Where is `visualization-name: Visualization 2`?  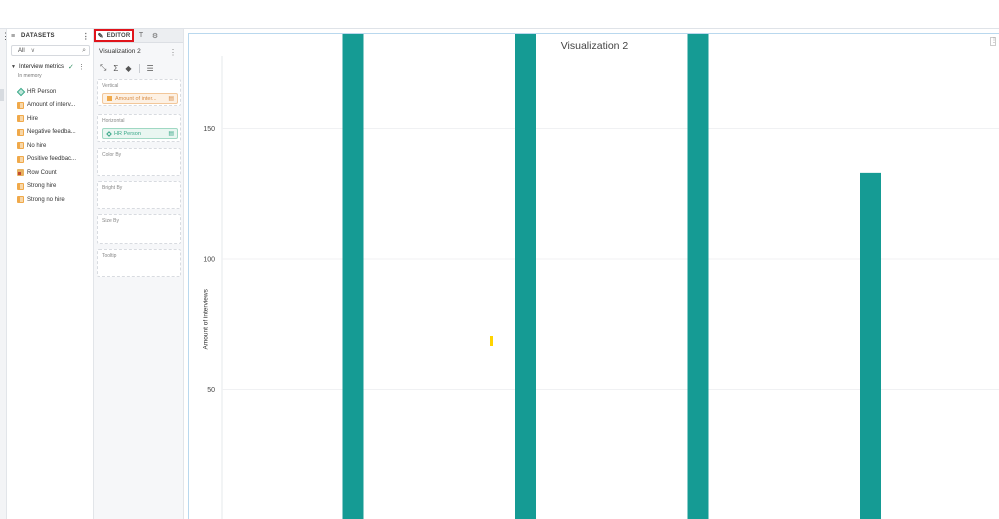
visualization-name: Visualization 2 is located at coordinates (120, 51).